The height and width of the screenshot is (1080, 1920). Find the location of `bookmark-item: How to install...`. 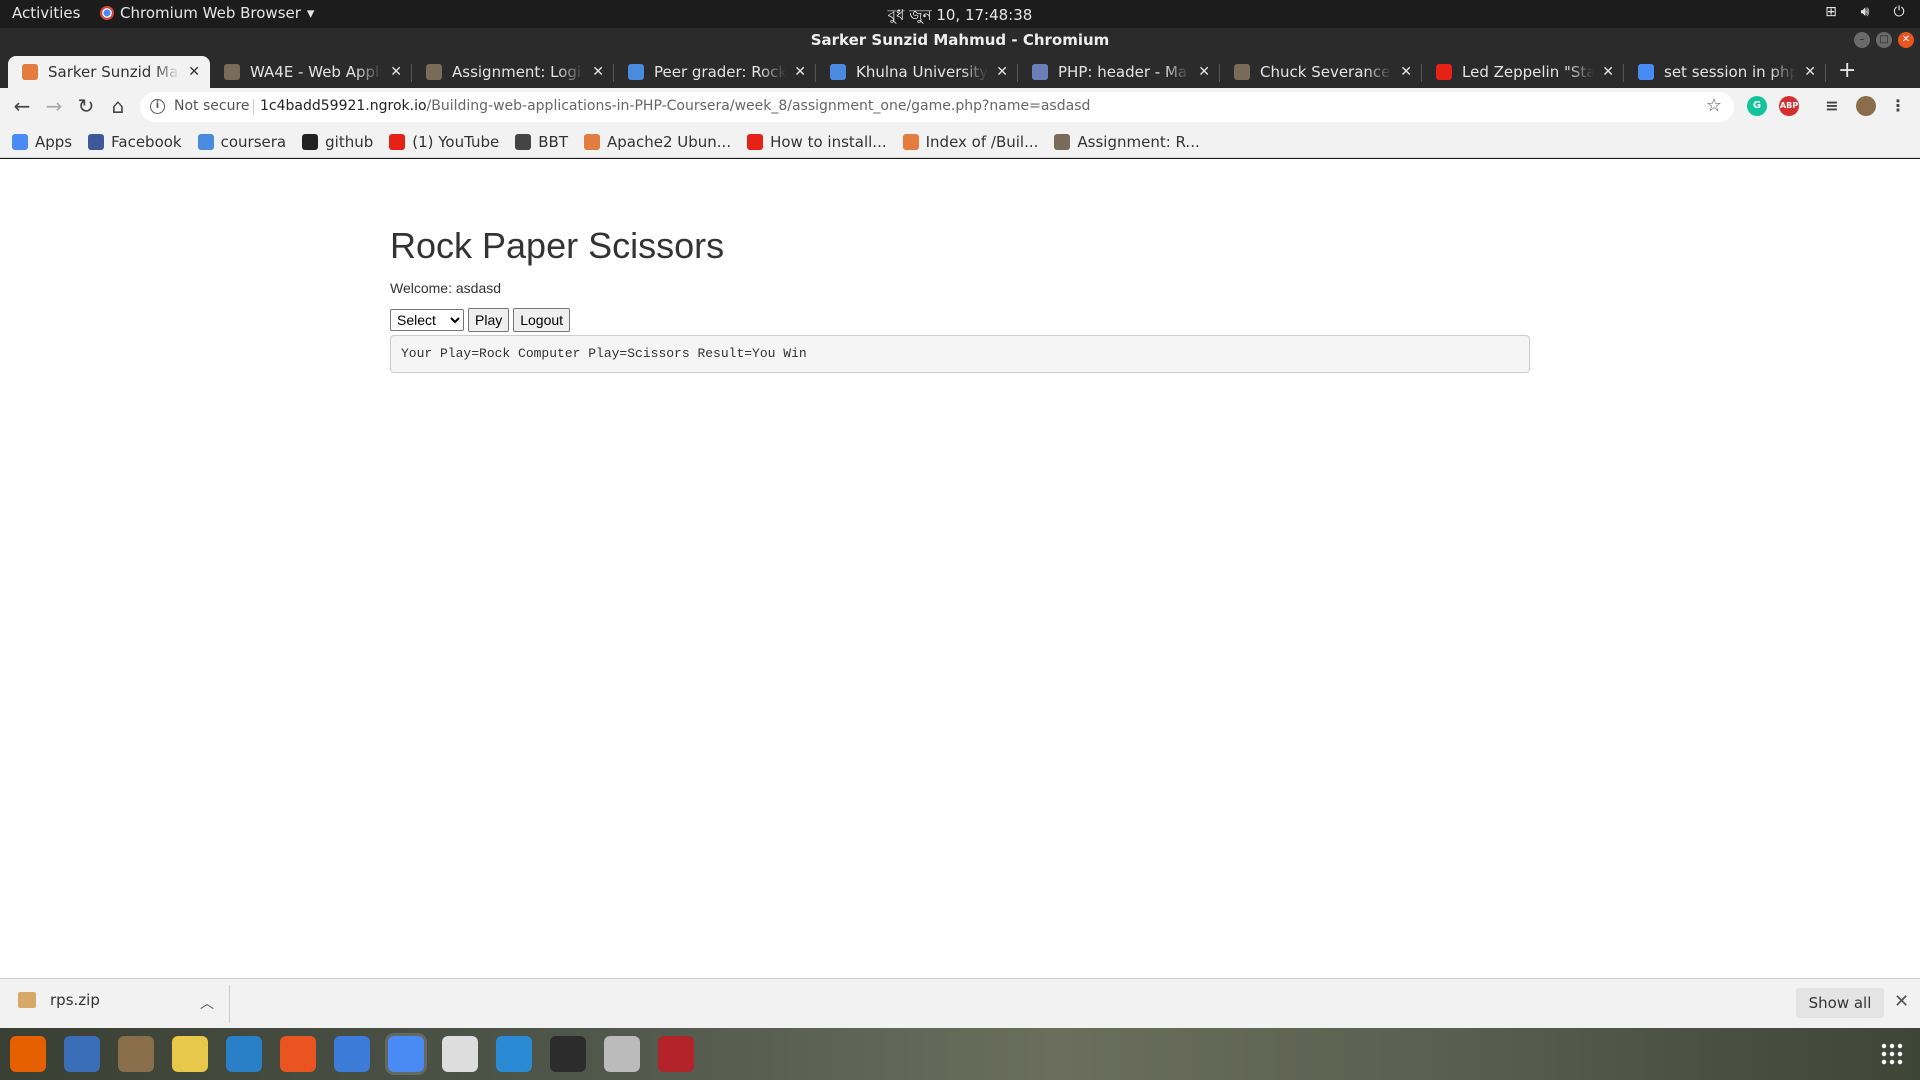

bookmark-item: How to install... is located at coordinates (817, 142).